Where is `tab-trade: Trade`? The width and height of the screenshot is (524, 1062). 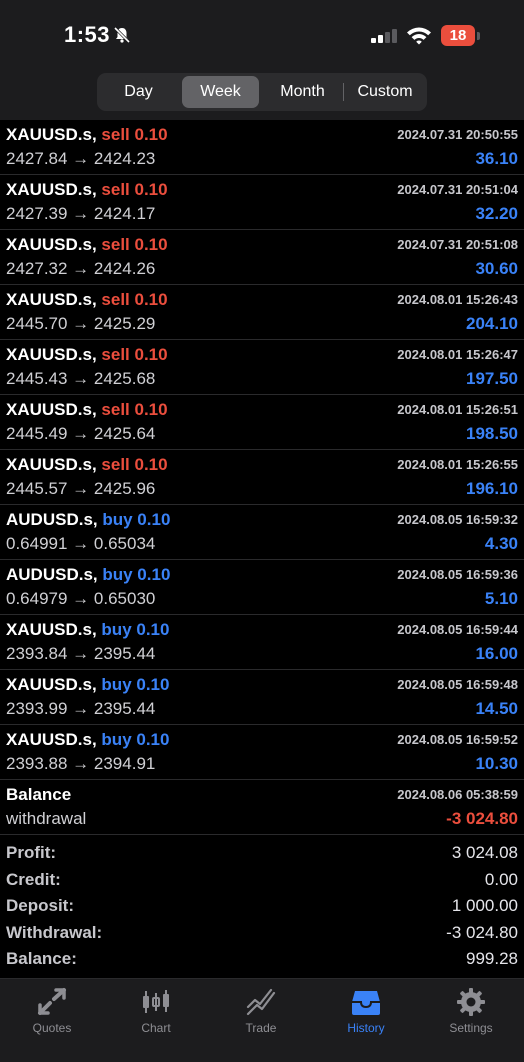 tab-trade: Trade is located at coordinates (261, 1011).